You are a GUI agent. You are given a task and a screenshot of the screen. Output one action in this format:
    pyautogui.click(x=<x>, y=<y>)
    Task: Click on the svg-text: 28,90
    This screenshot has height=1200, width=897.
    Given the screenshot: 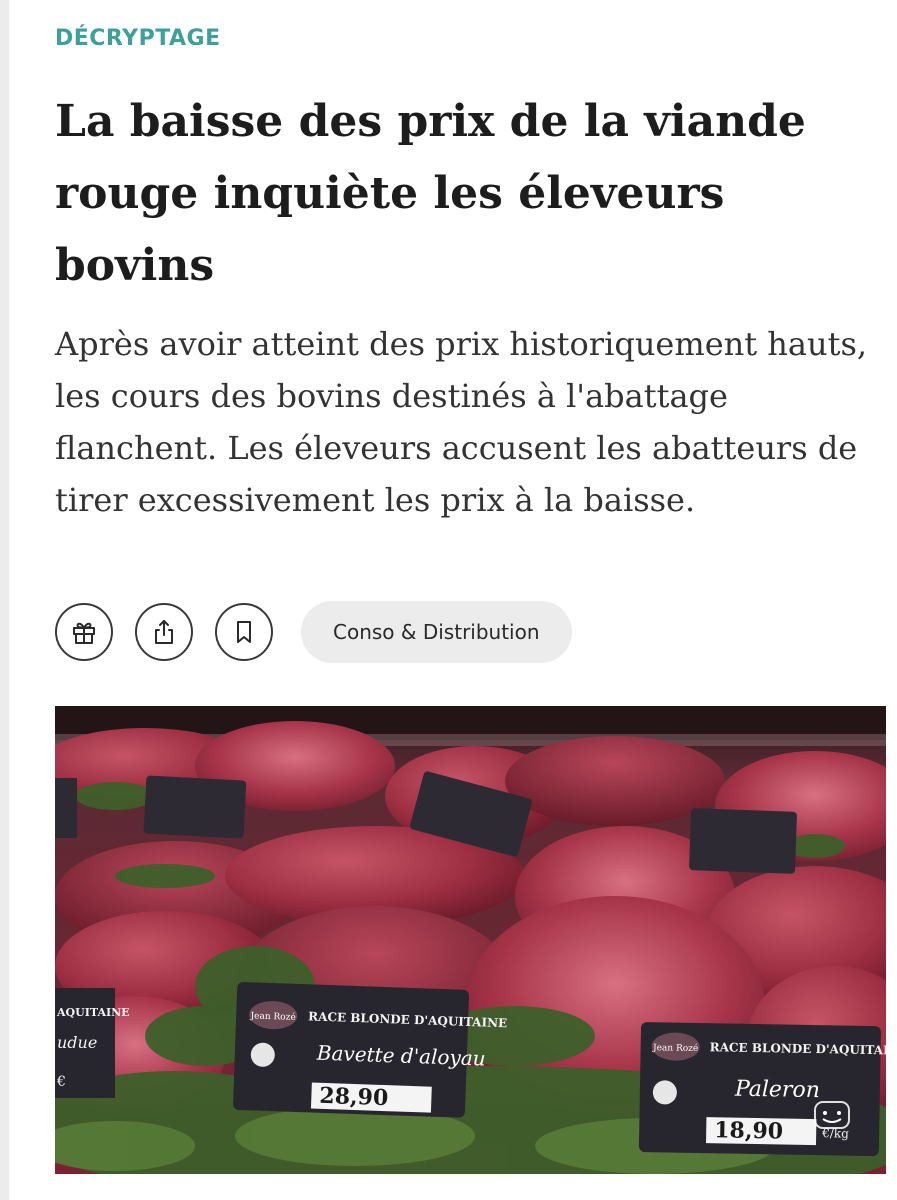 What is the action you would take?
    pyautogui.click(x=354, y=1097)
    